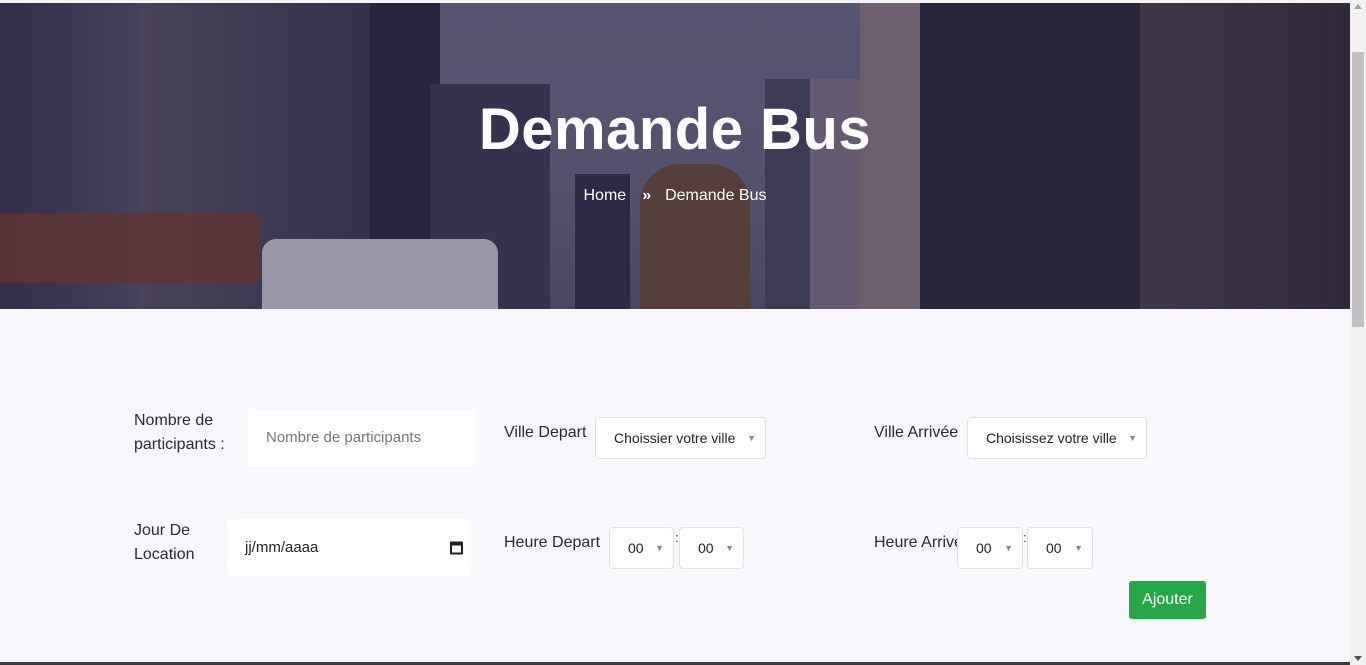  I want to click on ville-depart-label: Ville Depart, so click(545, 432).